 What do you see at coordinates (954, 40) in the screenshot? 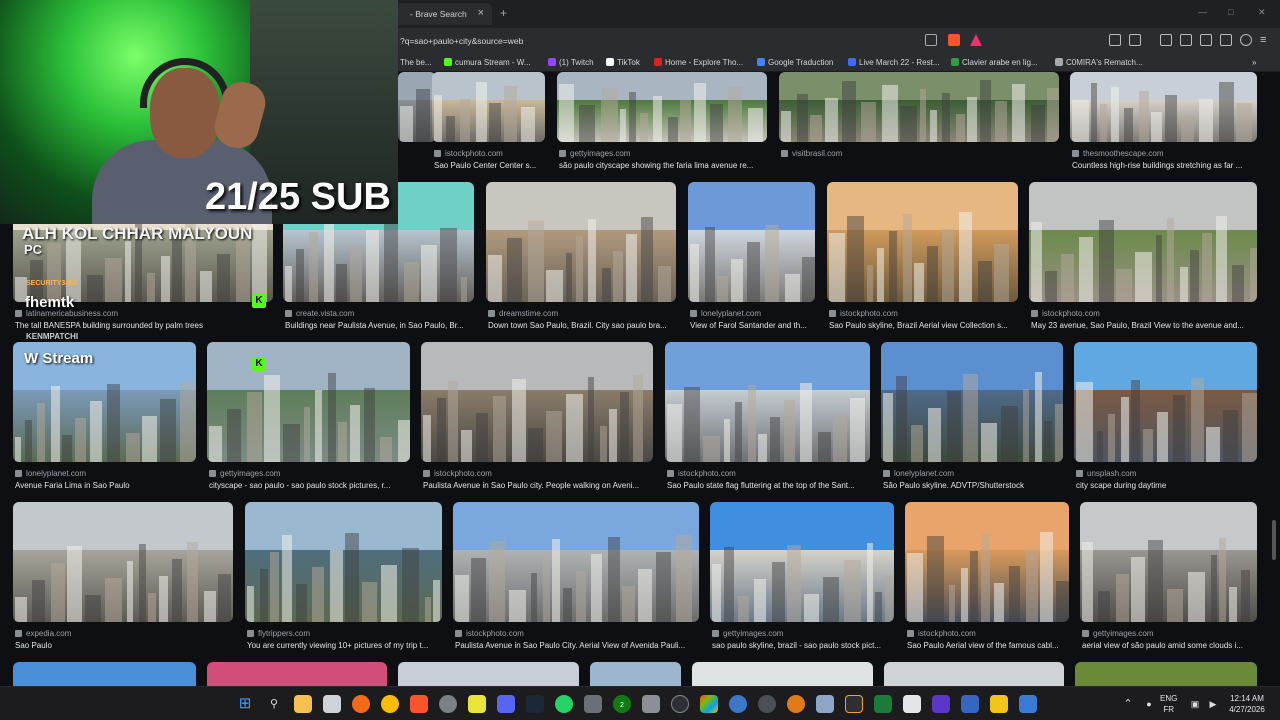
I see `brave-shields-icon` at bounding box center [954, 40].